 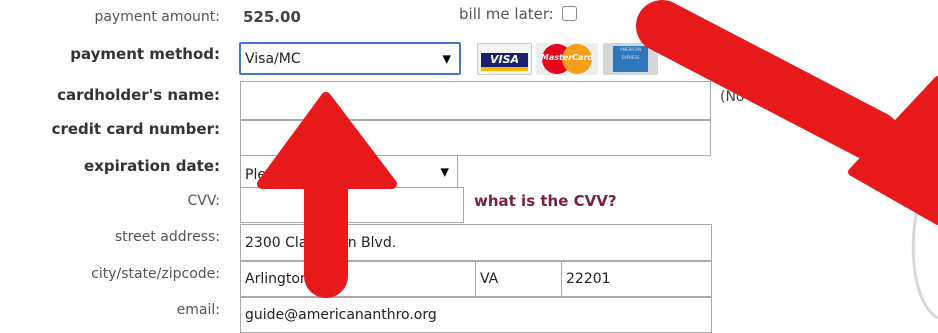 I want to click on background-circle-arc, so click(x=924, y=239).